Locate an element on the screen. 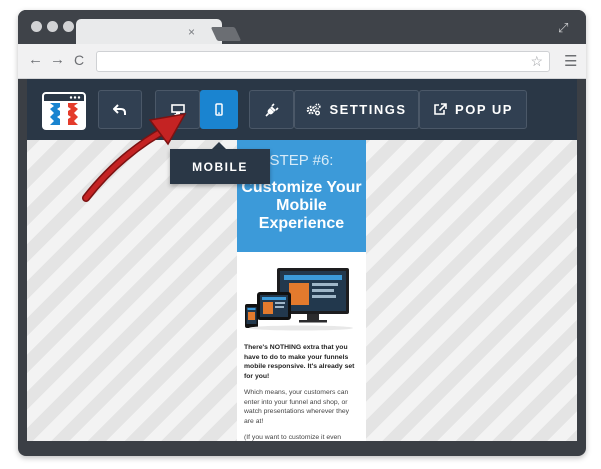 The height and width of the screenshot is (469, 601). window-close-dot is located at coordinates (36, 26).